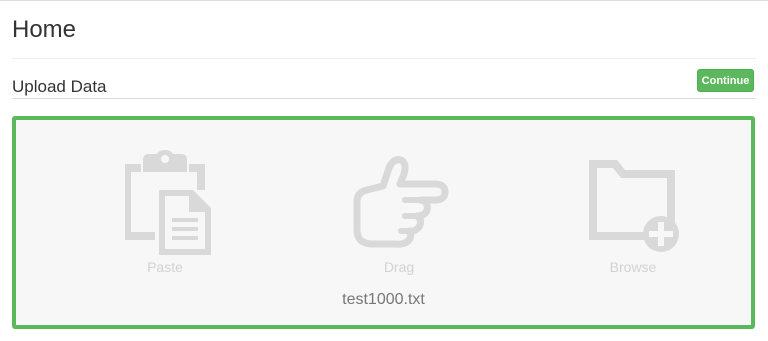  I want to click on page-title: Home, so click(44, 29).